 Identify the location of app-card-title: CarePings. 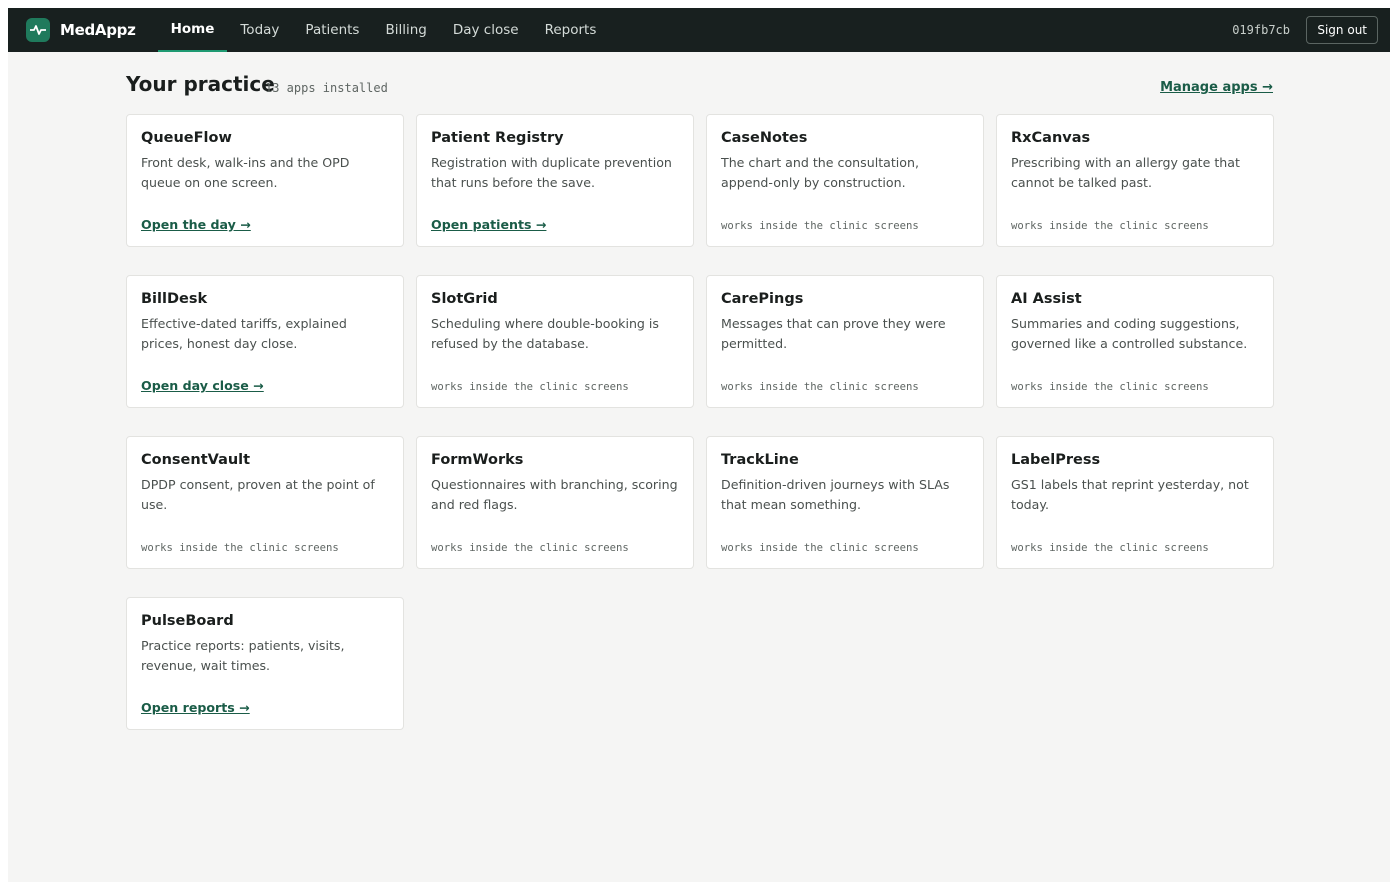
(762, 299).